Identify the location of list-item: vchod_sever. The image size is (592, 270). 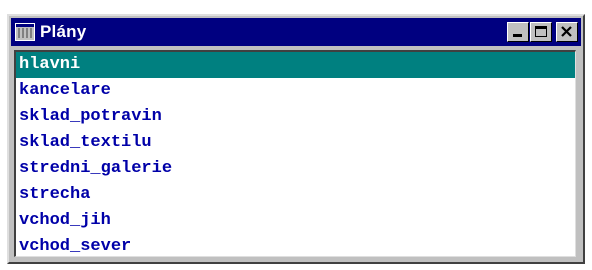
(295, 245).